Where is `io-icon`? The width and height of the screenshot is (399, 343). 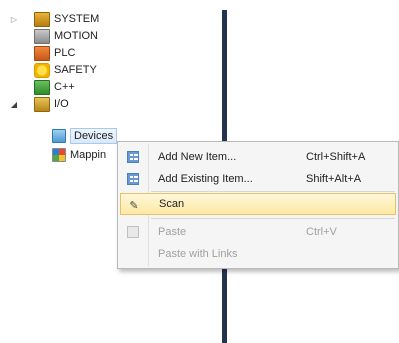
io-icon is located at coordinates (42, 104).